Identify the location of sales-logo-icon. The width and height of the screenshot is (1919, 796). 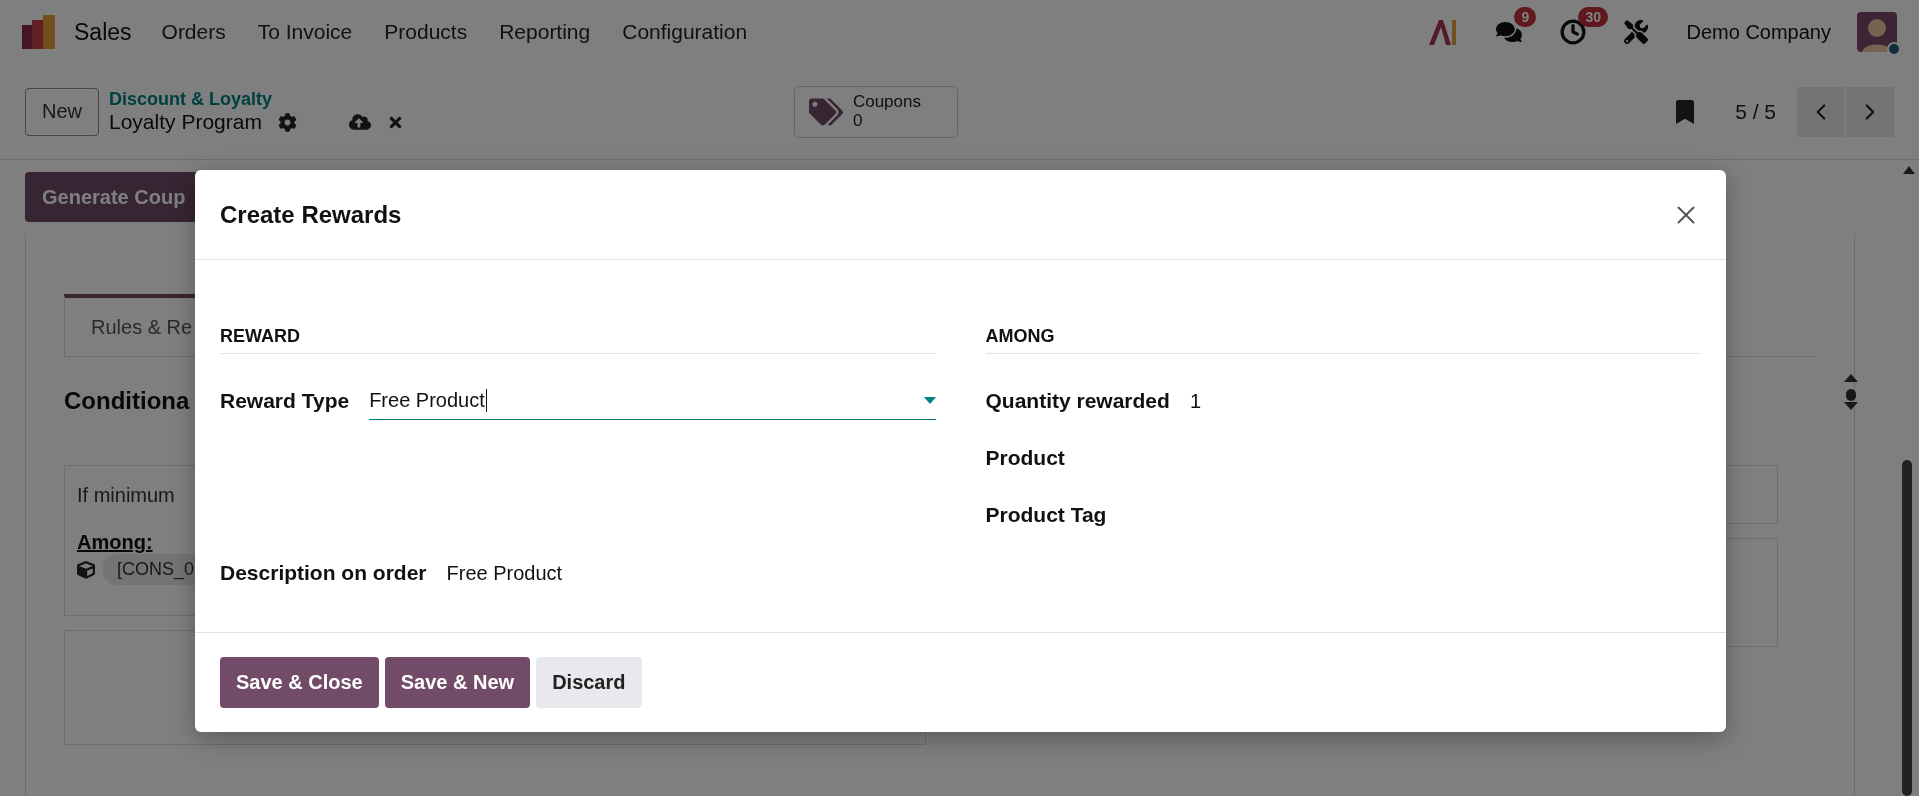
(40, 32).